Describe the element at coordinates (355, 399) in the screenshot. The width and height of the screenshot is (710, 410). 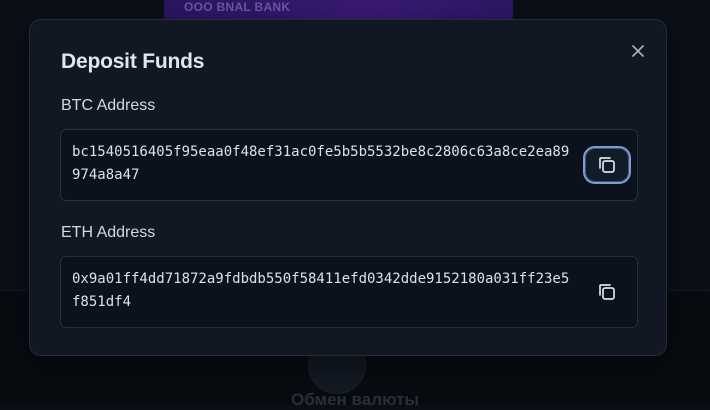
I see `exchange-caption: Обмен валюты` at that location.